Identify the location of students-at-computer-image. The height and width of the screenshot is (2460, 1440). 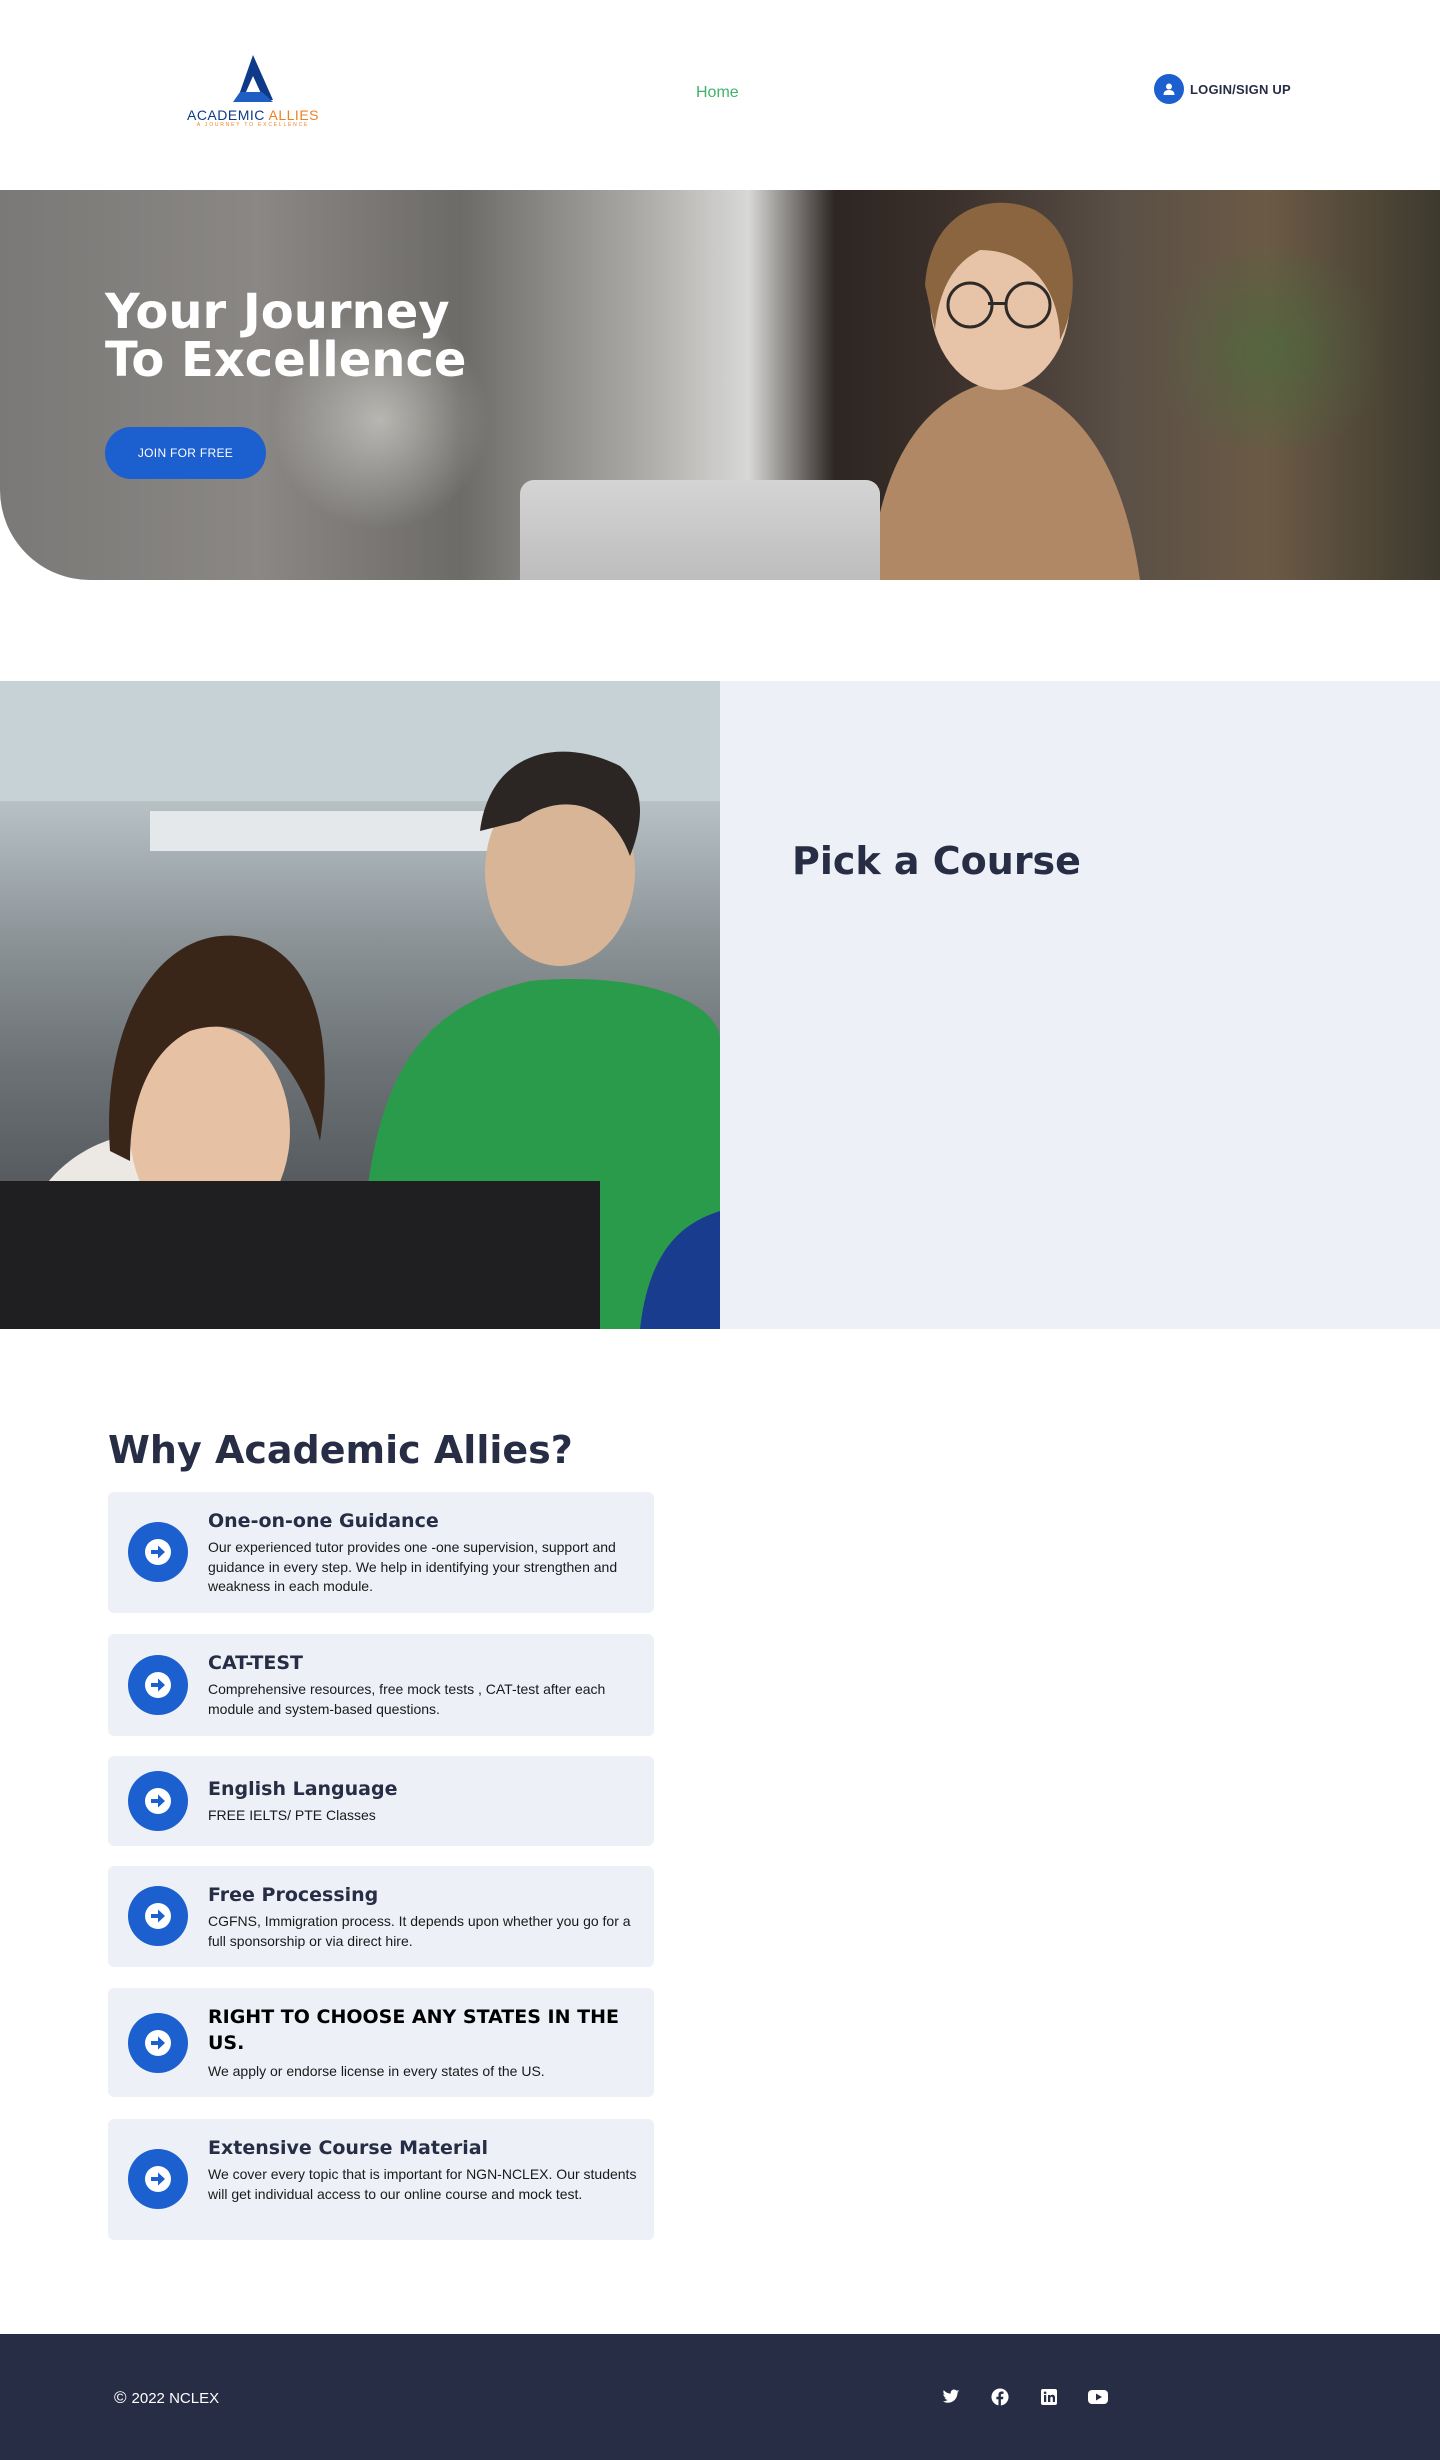
(360, 1005).